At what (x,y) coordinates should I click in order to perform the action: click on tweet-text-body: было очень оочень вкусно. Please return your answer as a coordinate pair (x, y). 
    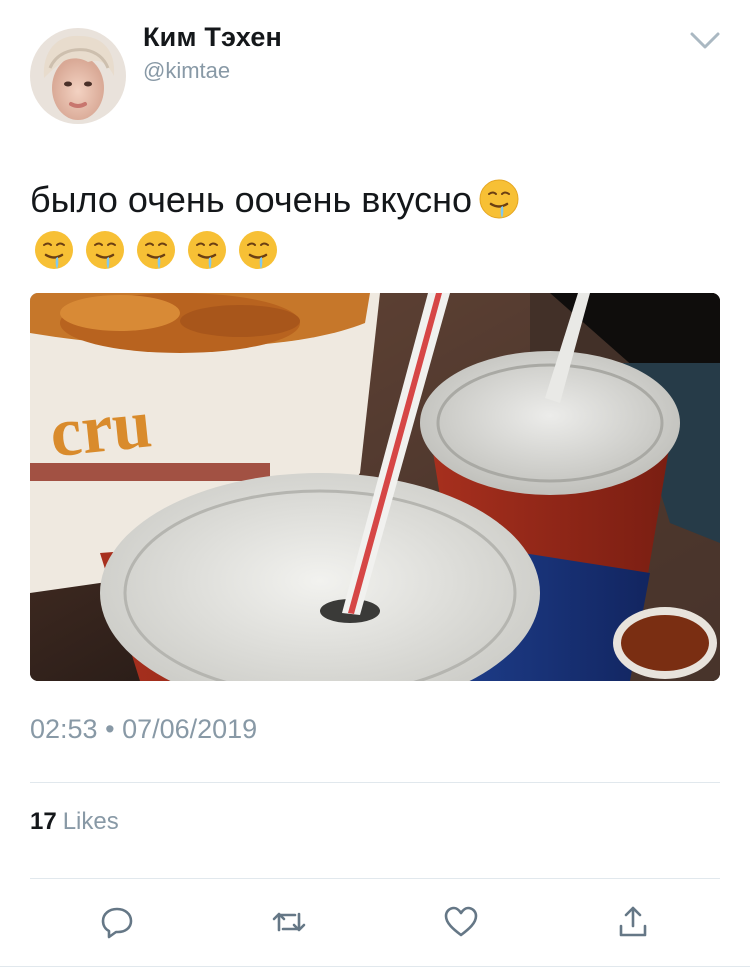
    Looking at the image, I should click on (251, 199).